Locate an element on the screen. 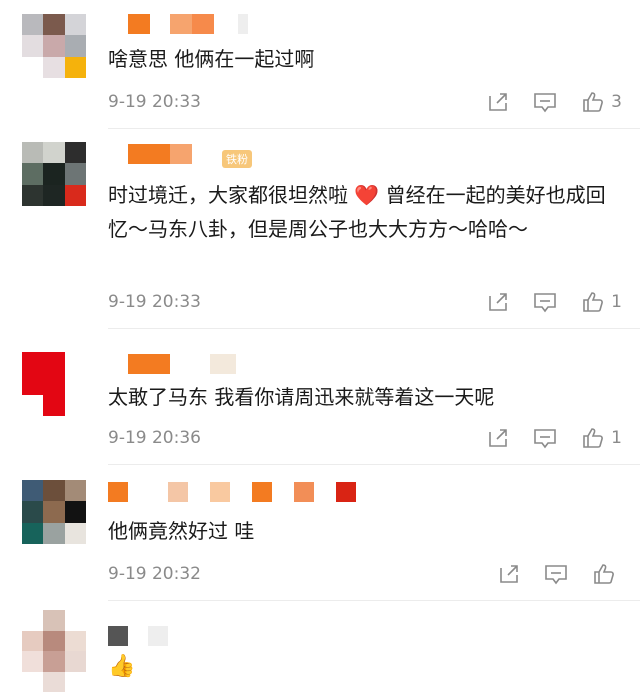  fan-badge: 铁粉 is located at coordinates (237, 159).